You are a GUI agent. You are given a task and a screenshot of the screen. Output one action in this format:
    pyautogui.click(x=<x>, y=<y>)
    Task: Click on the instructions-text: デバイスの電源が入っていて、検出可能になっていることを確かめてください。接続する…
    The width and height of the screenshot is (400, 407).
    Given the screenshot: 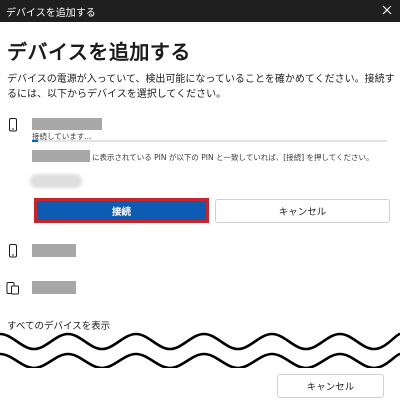 What is the action you would take?
    pyautogui.click(x=201, y=87)
    